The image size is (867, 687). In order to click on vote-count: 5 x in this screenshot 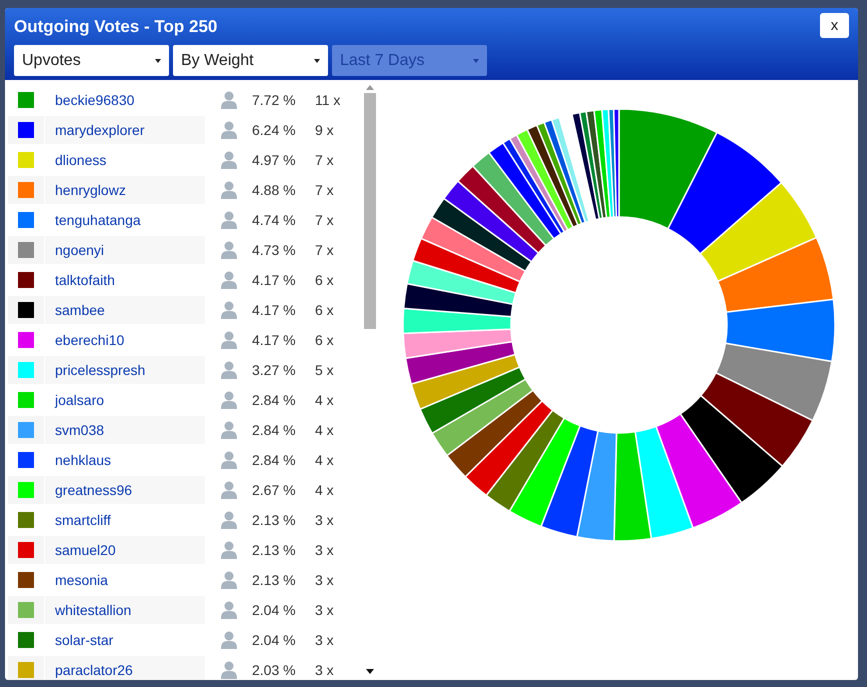, I will do `click(324, 370)`.